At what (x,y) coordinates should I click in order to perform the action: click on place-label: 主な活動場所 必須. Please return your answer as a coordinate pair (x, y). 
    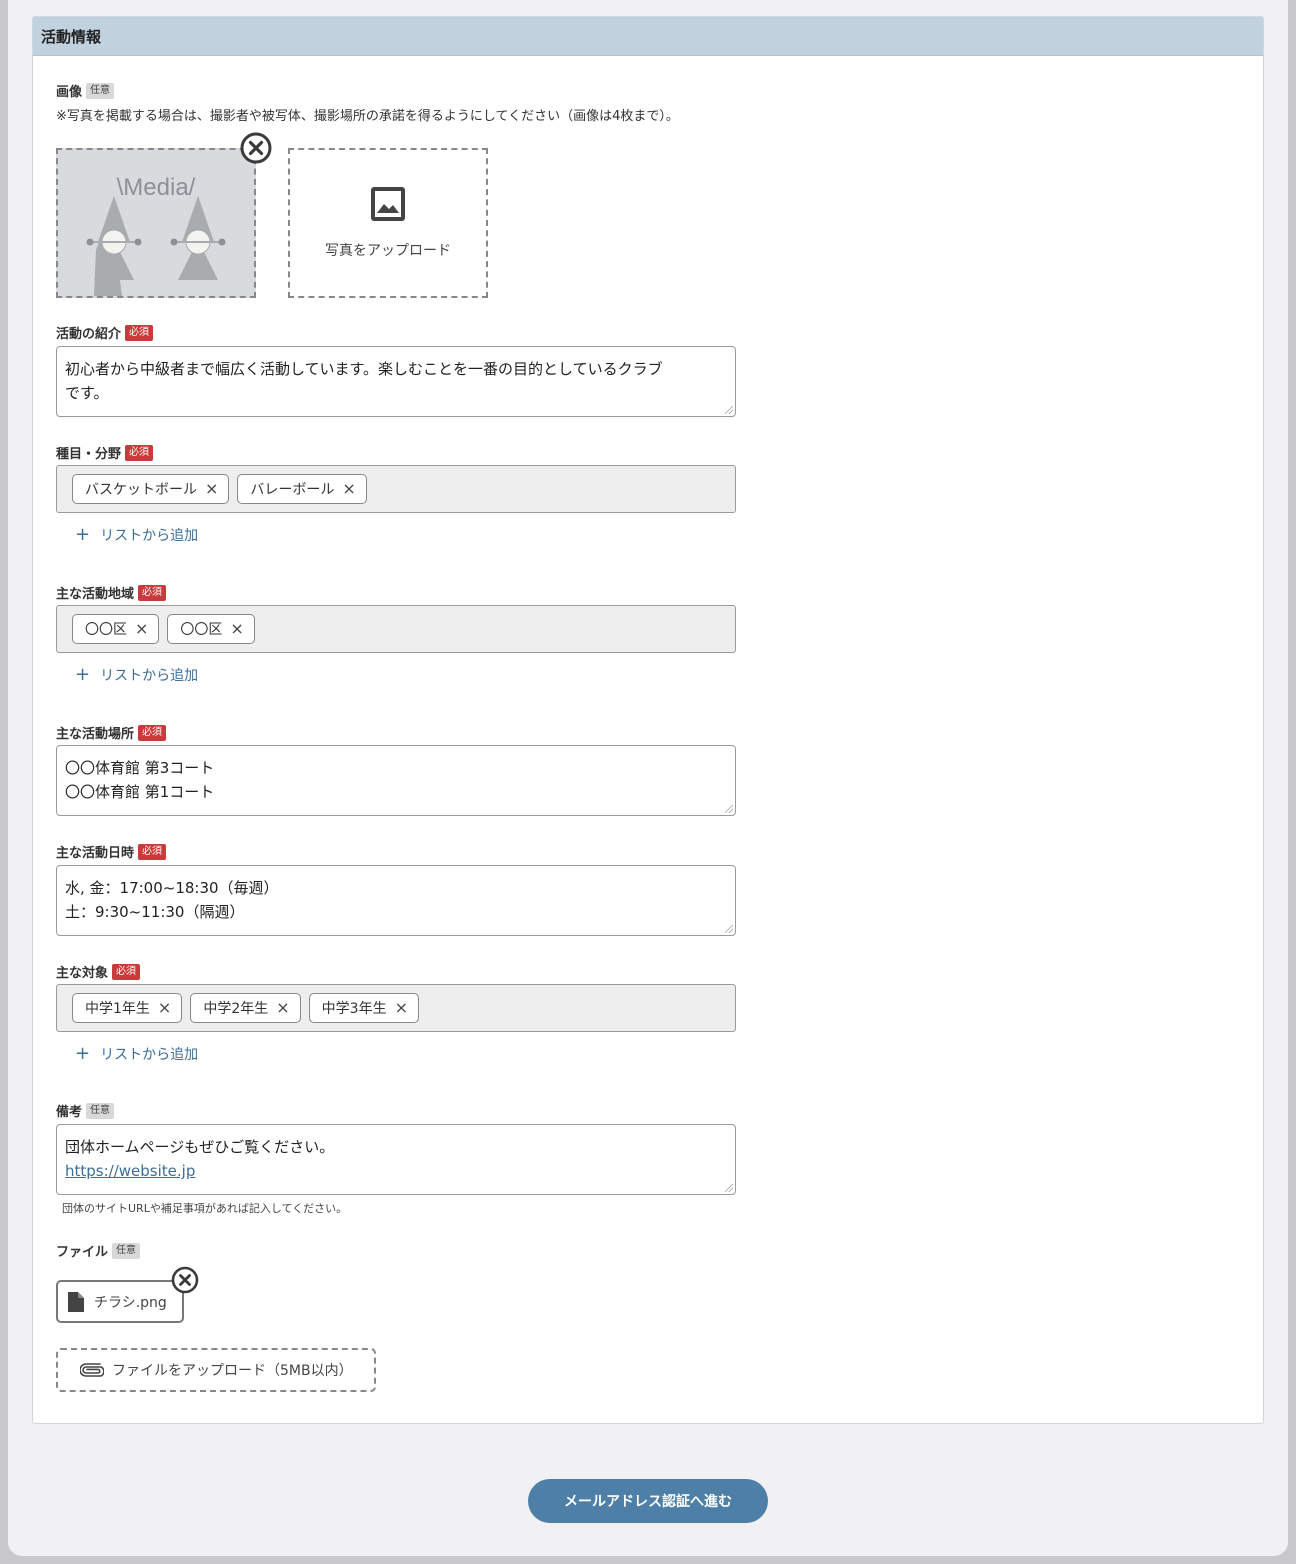
    Looking at the image, I should click on (111, 732).